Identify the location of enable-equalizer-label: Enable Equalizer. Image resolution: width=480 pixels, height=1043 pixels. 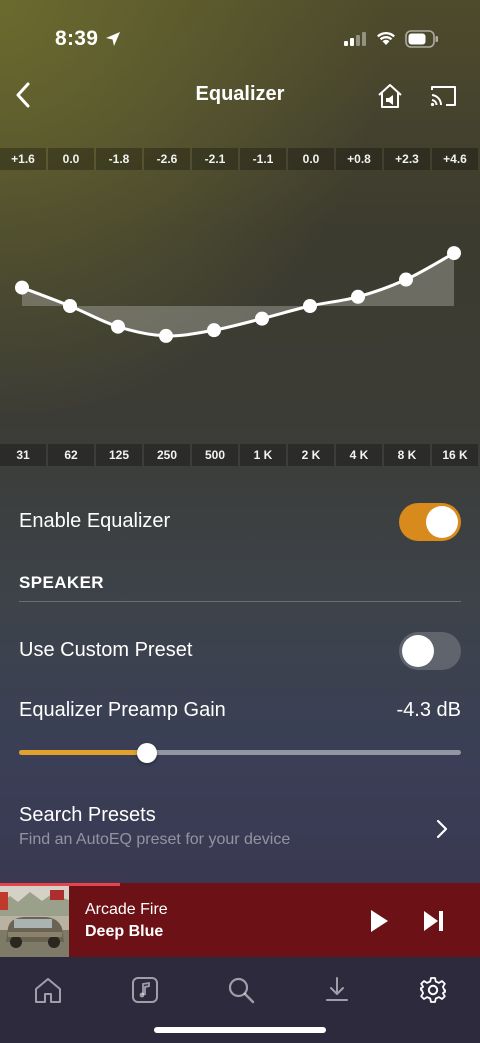
(95, 521).